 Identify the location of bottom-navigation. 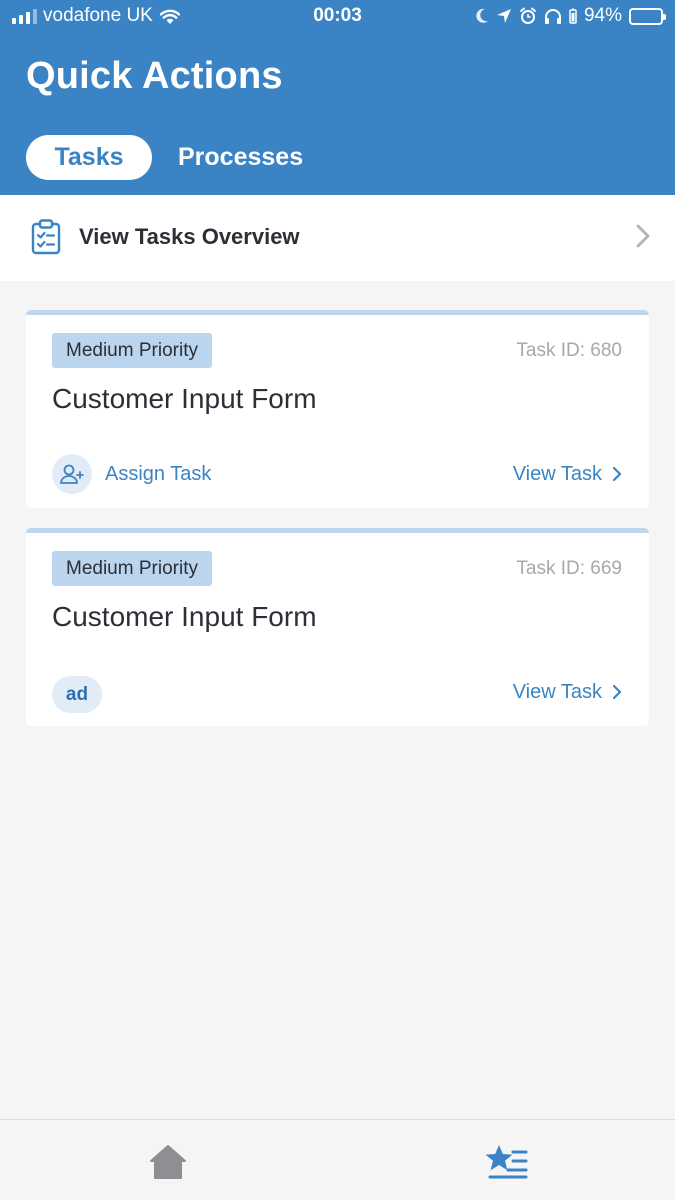
(337, 1159).